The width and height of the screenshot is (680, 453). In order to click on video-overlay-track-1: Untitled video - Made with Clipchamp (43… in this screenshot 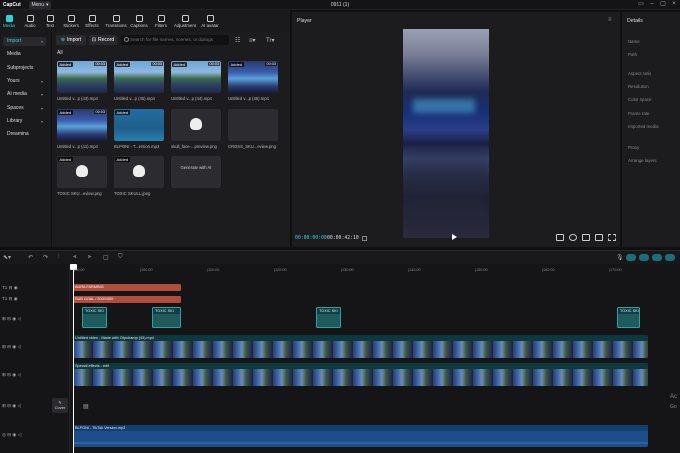, I will do `click(360, 346)`.